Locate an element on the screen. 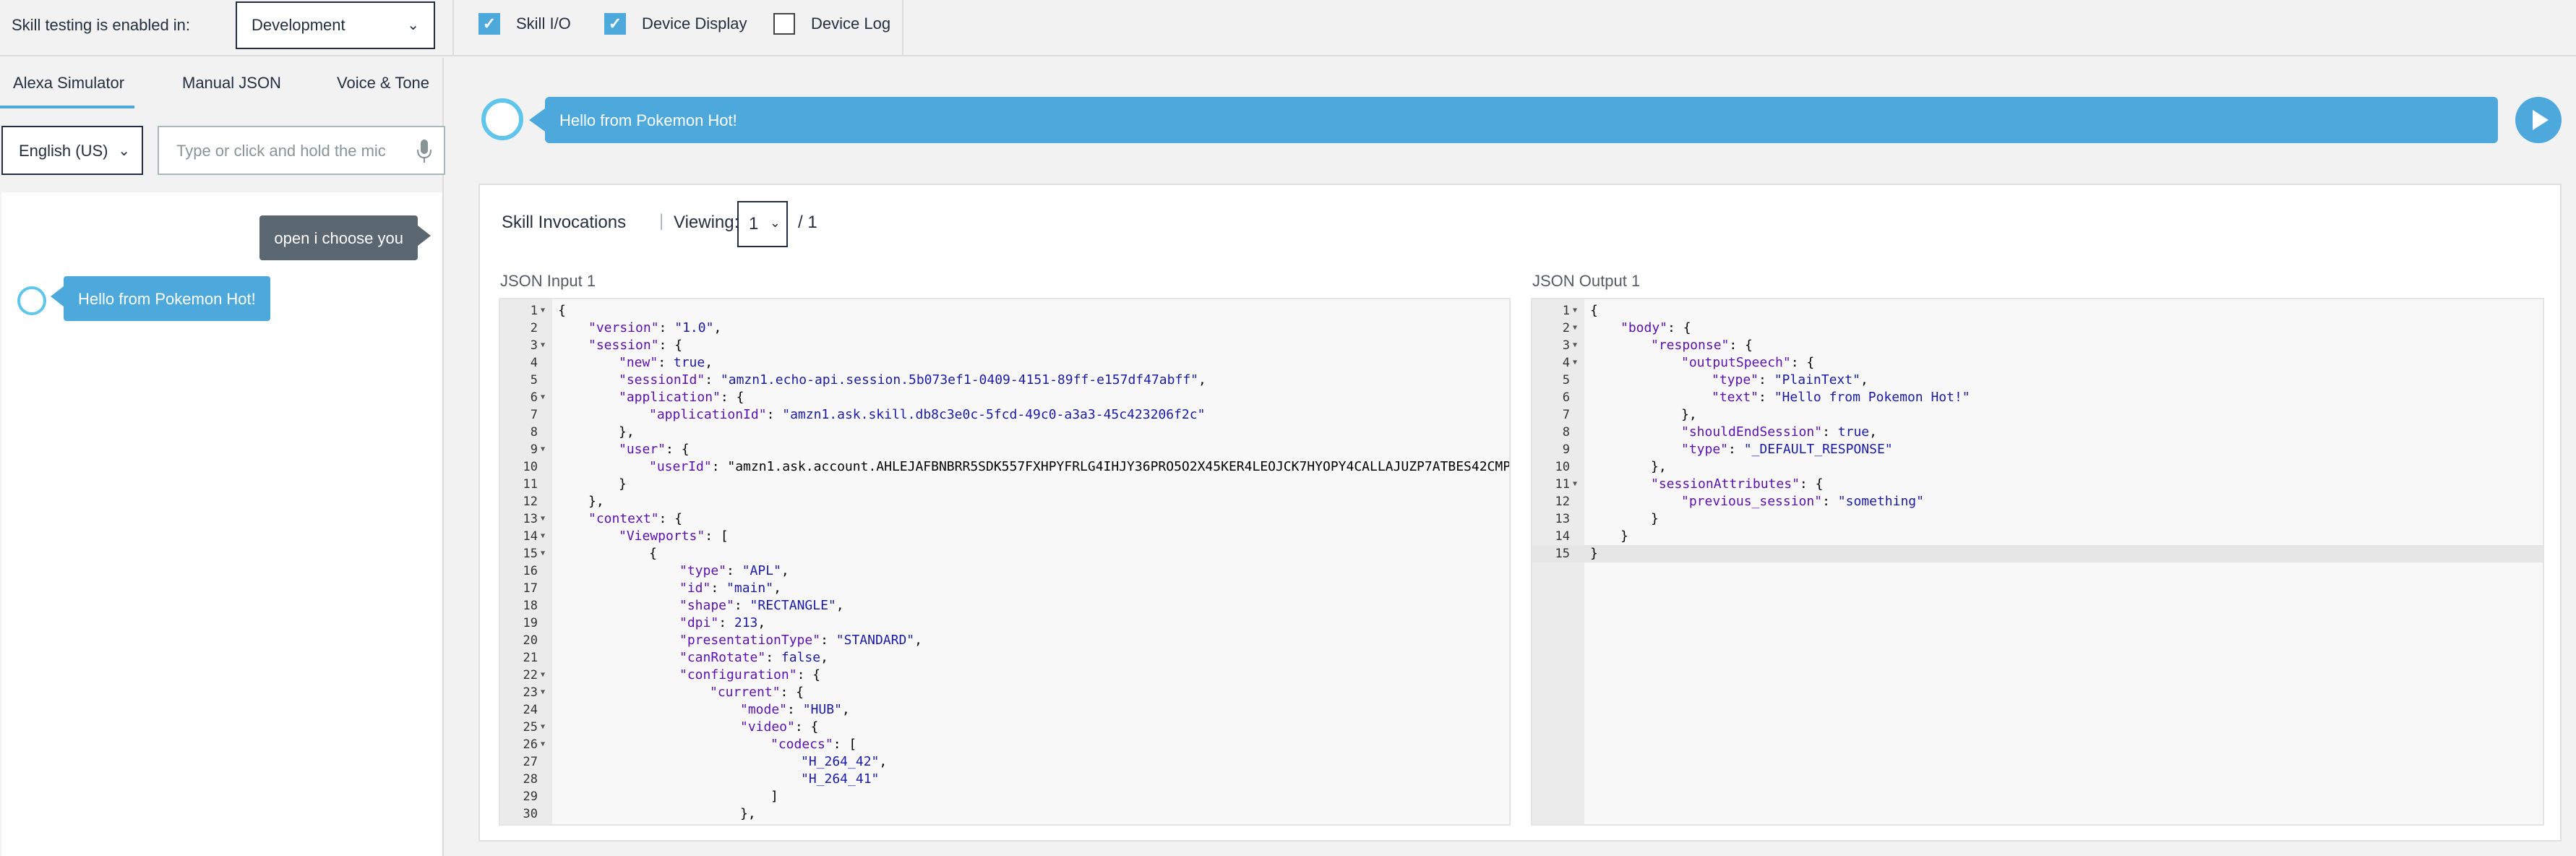 This screenshot has width=2576, height=856. device-display-checkbox: ✓ Device Display is located at coordinates (676, 24).